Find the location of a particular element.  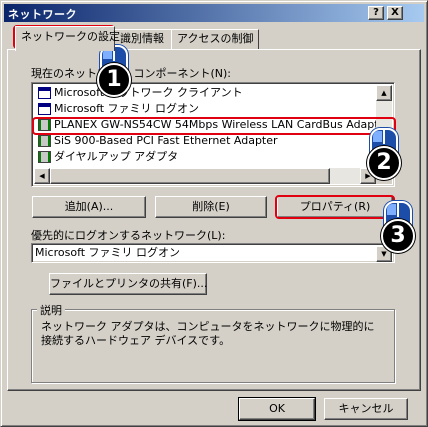

callout-1: 1 is located at coordinates (114, 73).